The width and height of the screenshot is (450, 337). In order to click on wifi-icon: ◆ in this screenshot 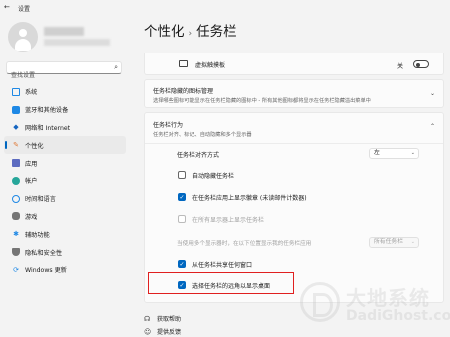, I will do `click(16, 127)`.